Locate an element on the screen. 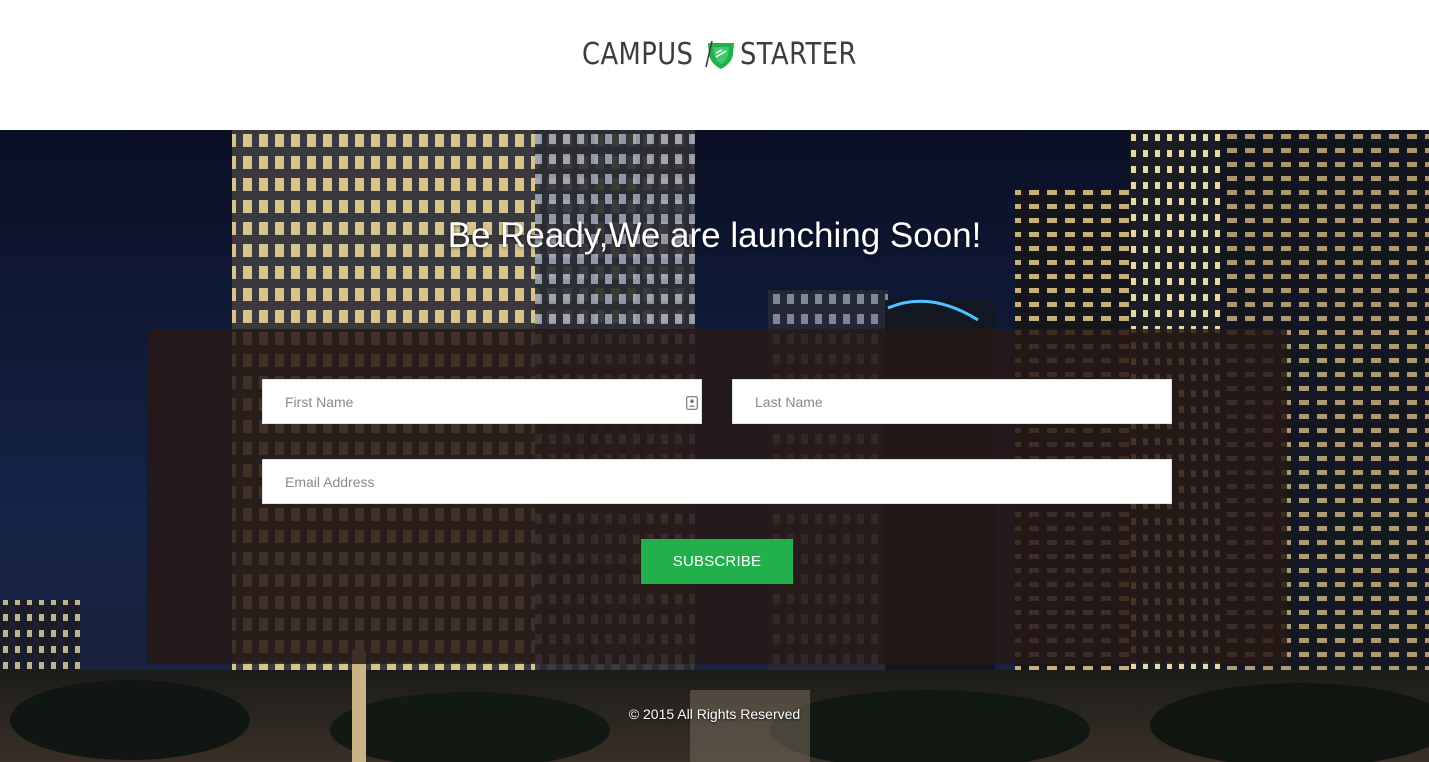 This screenshot has width=1429, height=762. first-name-input is located at coordinates (482, 401).